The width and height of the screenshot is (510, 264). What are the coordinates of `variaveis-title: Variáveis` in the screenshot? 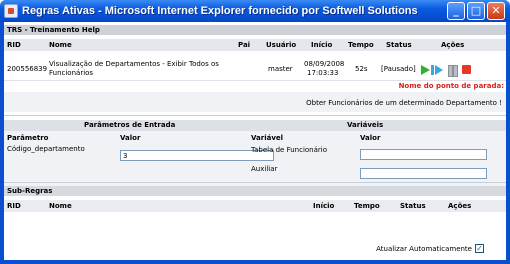 It's located at (365, 125).